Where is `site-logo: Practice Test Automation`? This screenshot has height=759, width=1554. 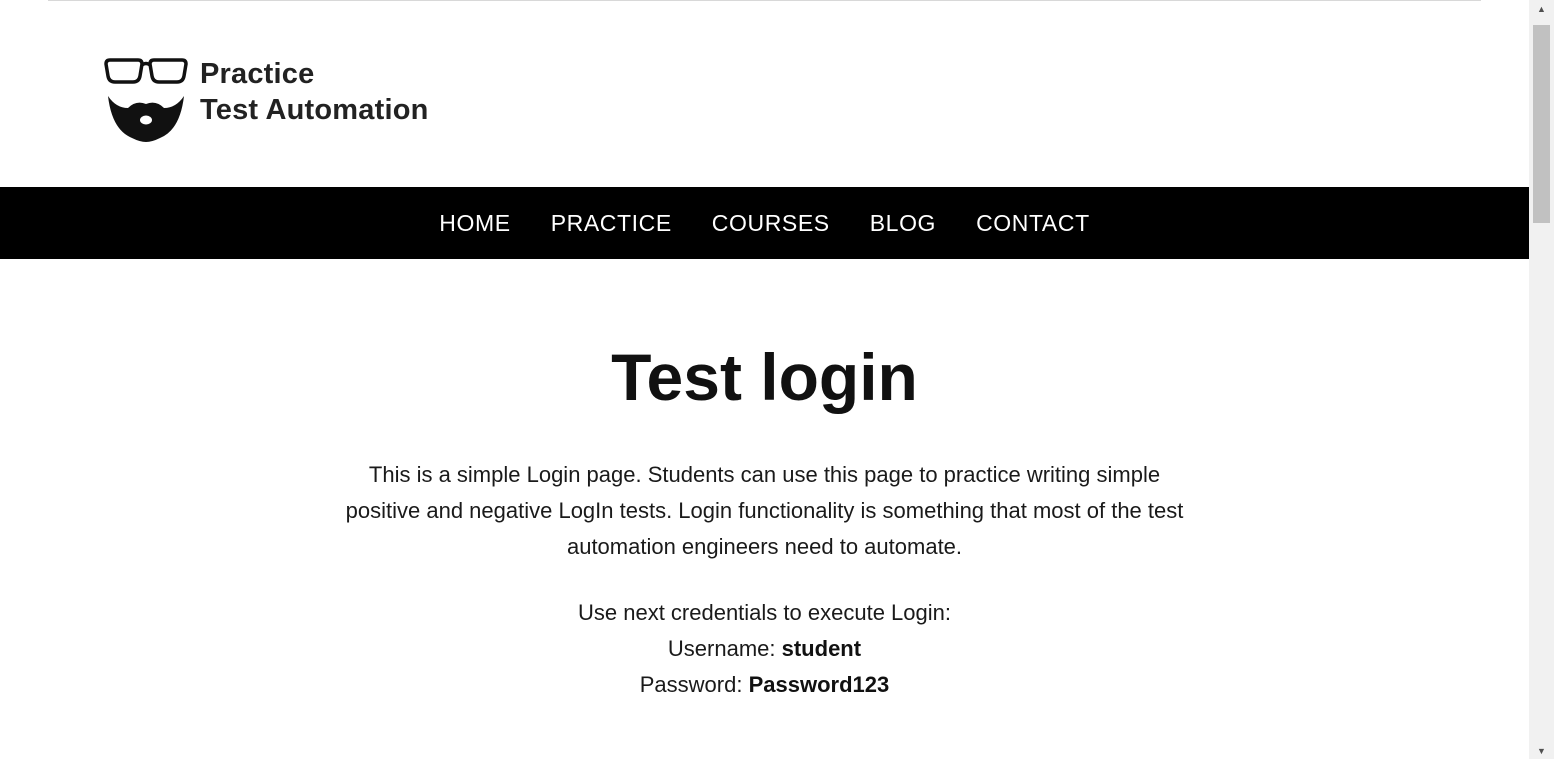 site-logo: Practice Test Automation is located at coordinates (266, 100).